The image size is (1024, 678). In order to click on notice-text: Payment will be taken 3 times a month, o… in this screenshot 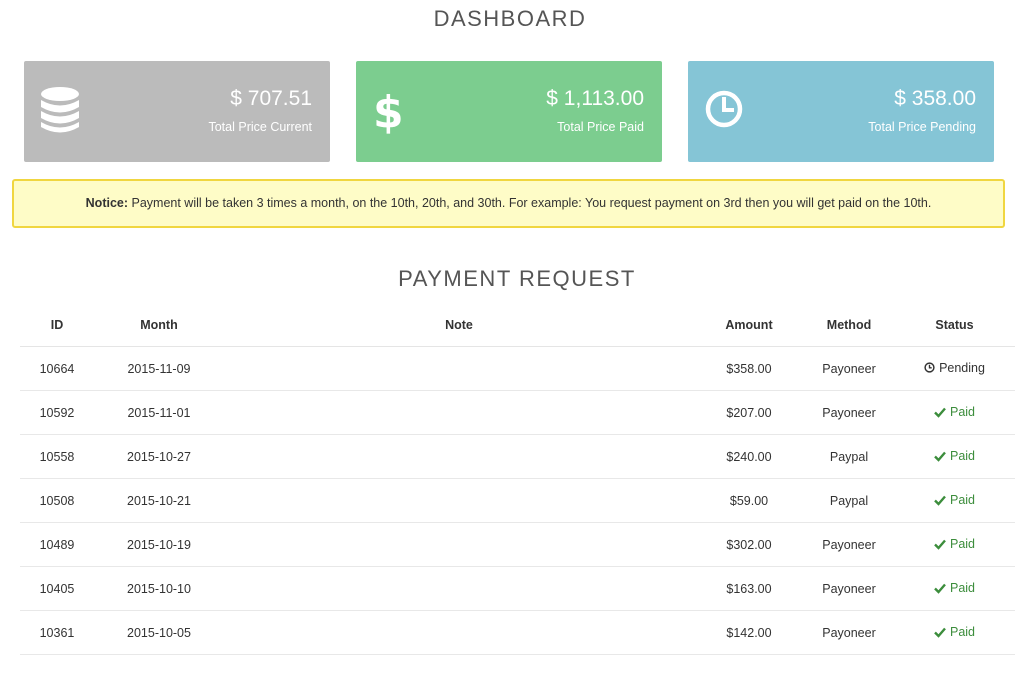, I will do `click(530, 203)`.